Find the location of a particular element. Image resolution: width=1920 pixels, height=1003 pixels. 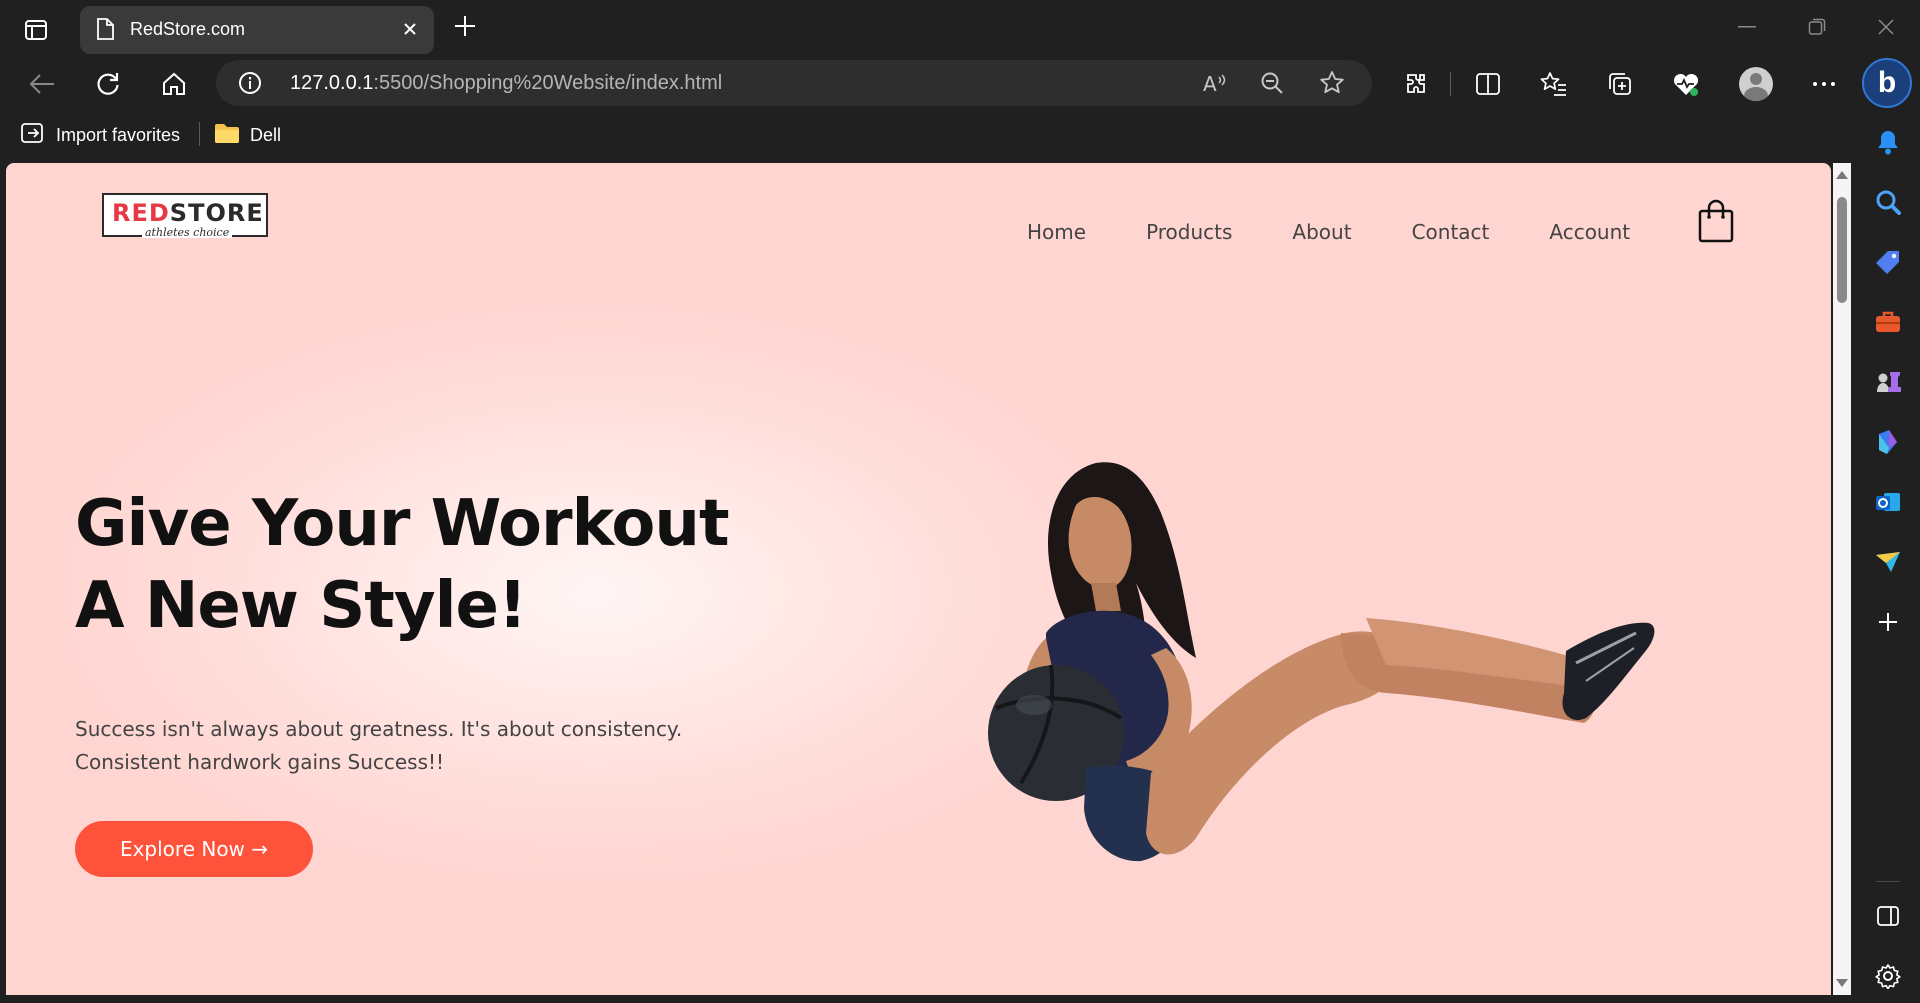

redstore-logo: REDSTORE athletes choice is located at coordinates (185, 215).